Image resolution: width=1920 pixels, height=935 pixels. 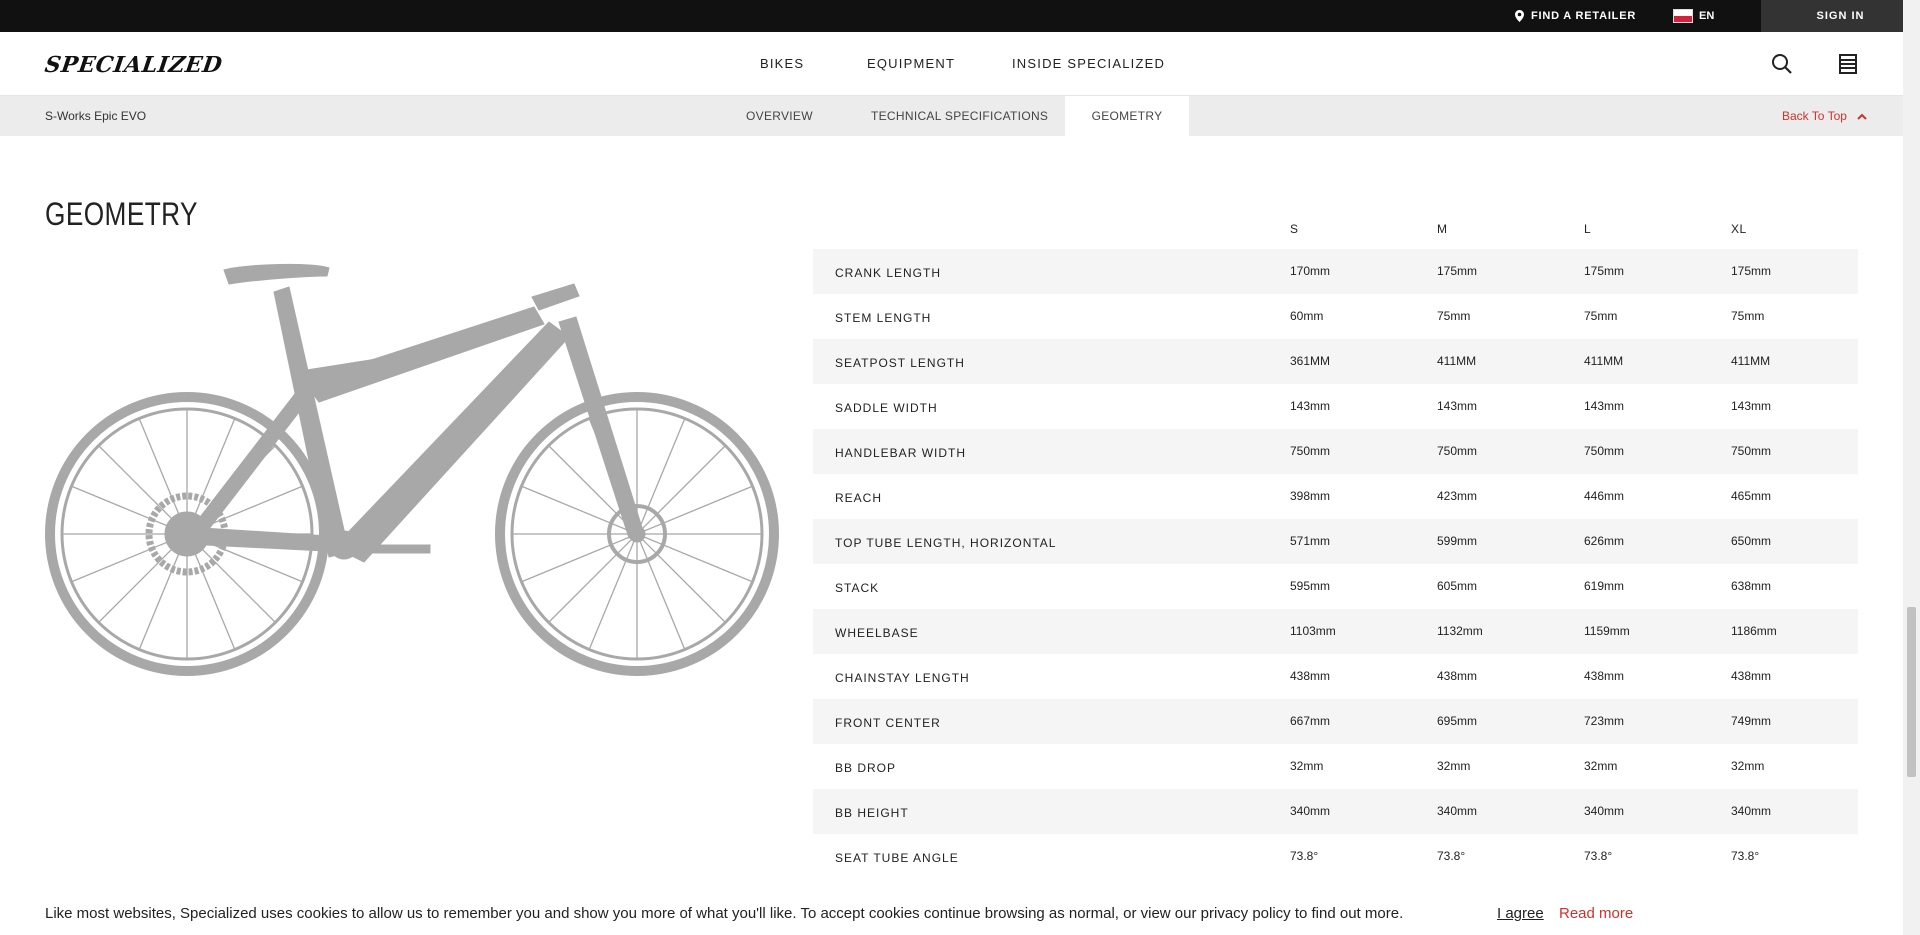 What do you see at coordinates (1310, 361) in the screenshot?
I see `row-value: 361MM` at bounding box center [1310, 361].